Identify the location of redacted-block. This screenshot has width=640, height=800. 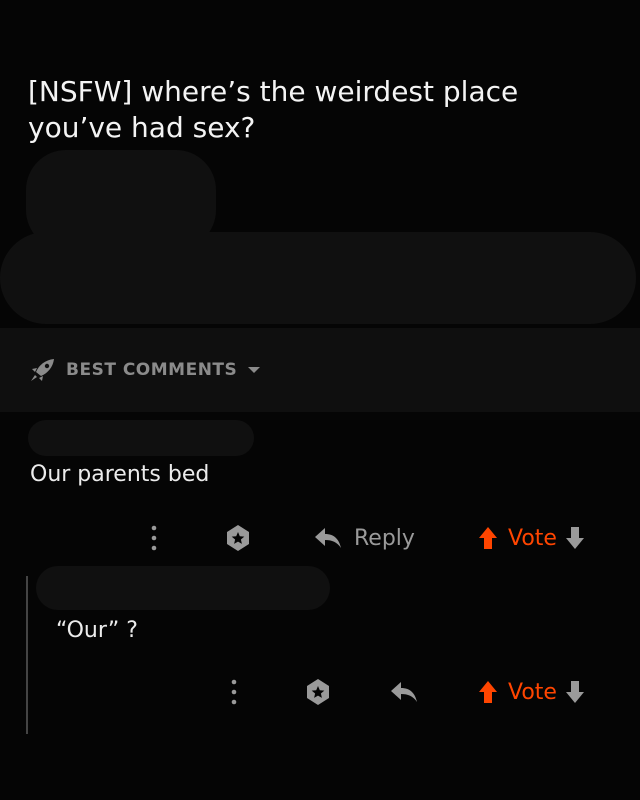
(318, 278).